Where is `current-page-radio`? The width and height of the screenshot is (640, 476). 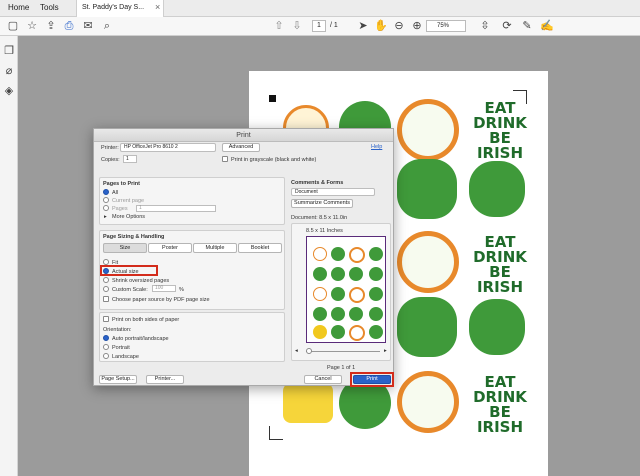
current-page-radio is located at coordinates (106, 200).